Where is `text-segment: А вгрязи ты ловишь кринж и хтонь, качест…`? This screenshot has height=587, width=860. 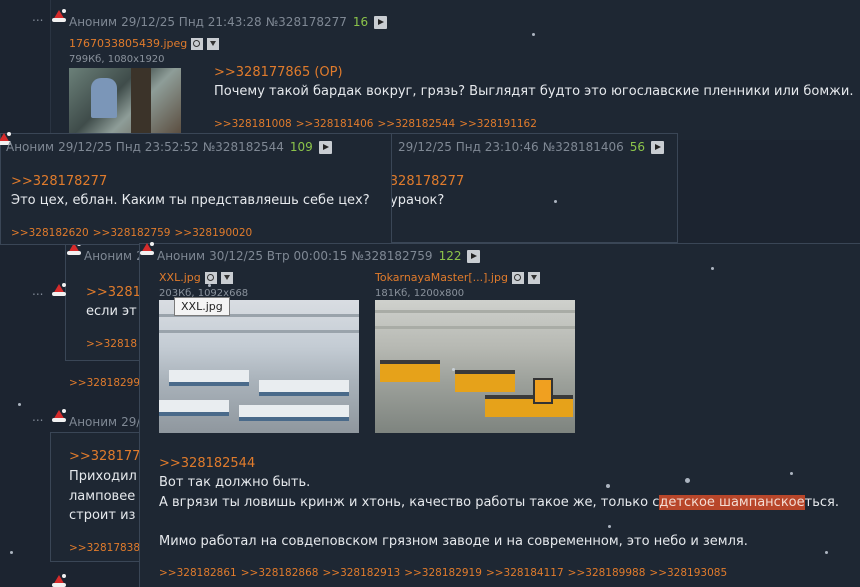
text-segment: А вгрязи ты ловишь кринж и хтонь, качест… is located at coordinates (409, 502).